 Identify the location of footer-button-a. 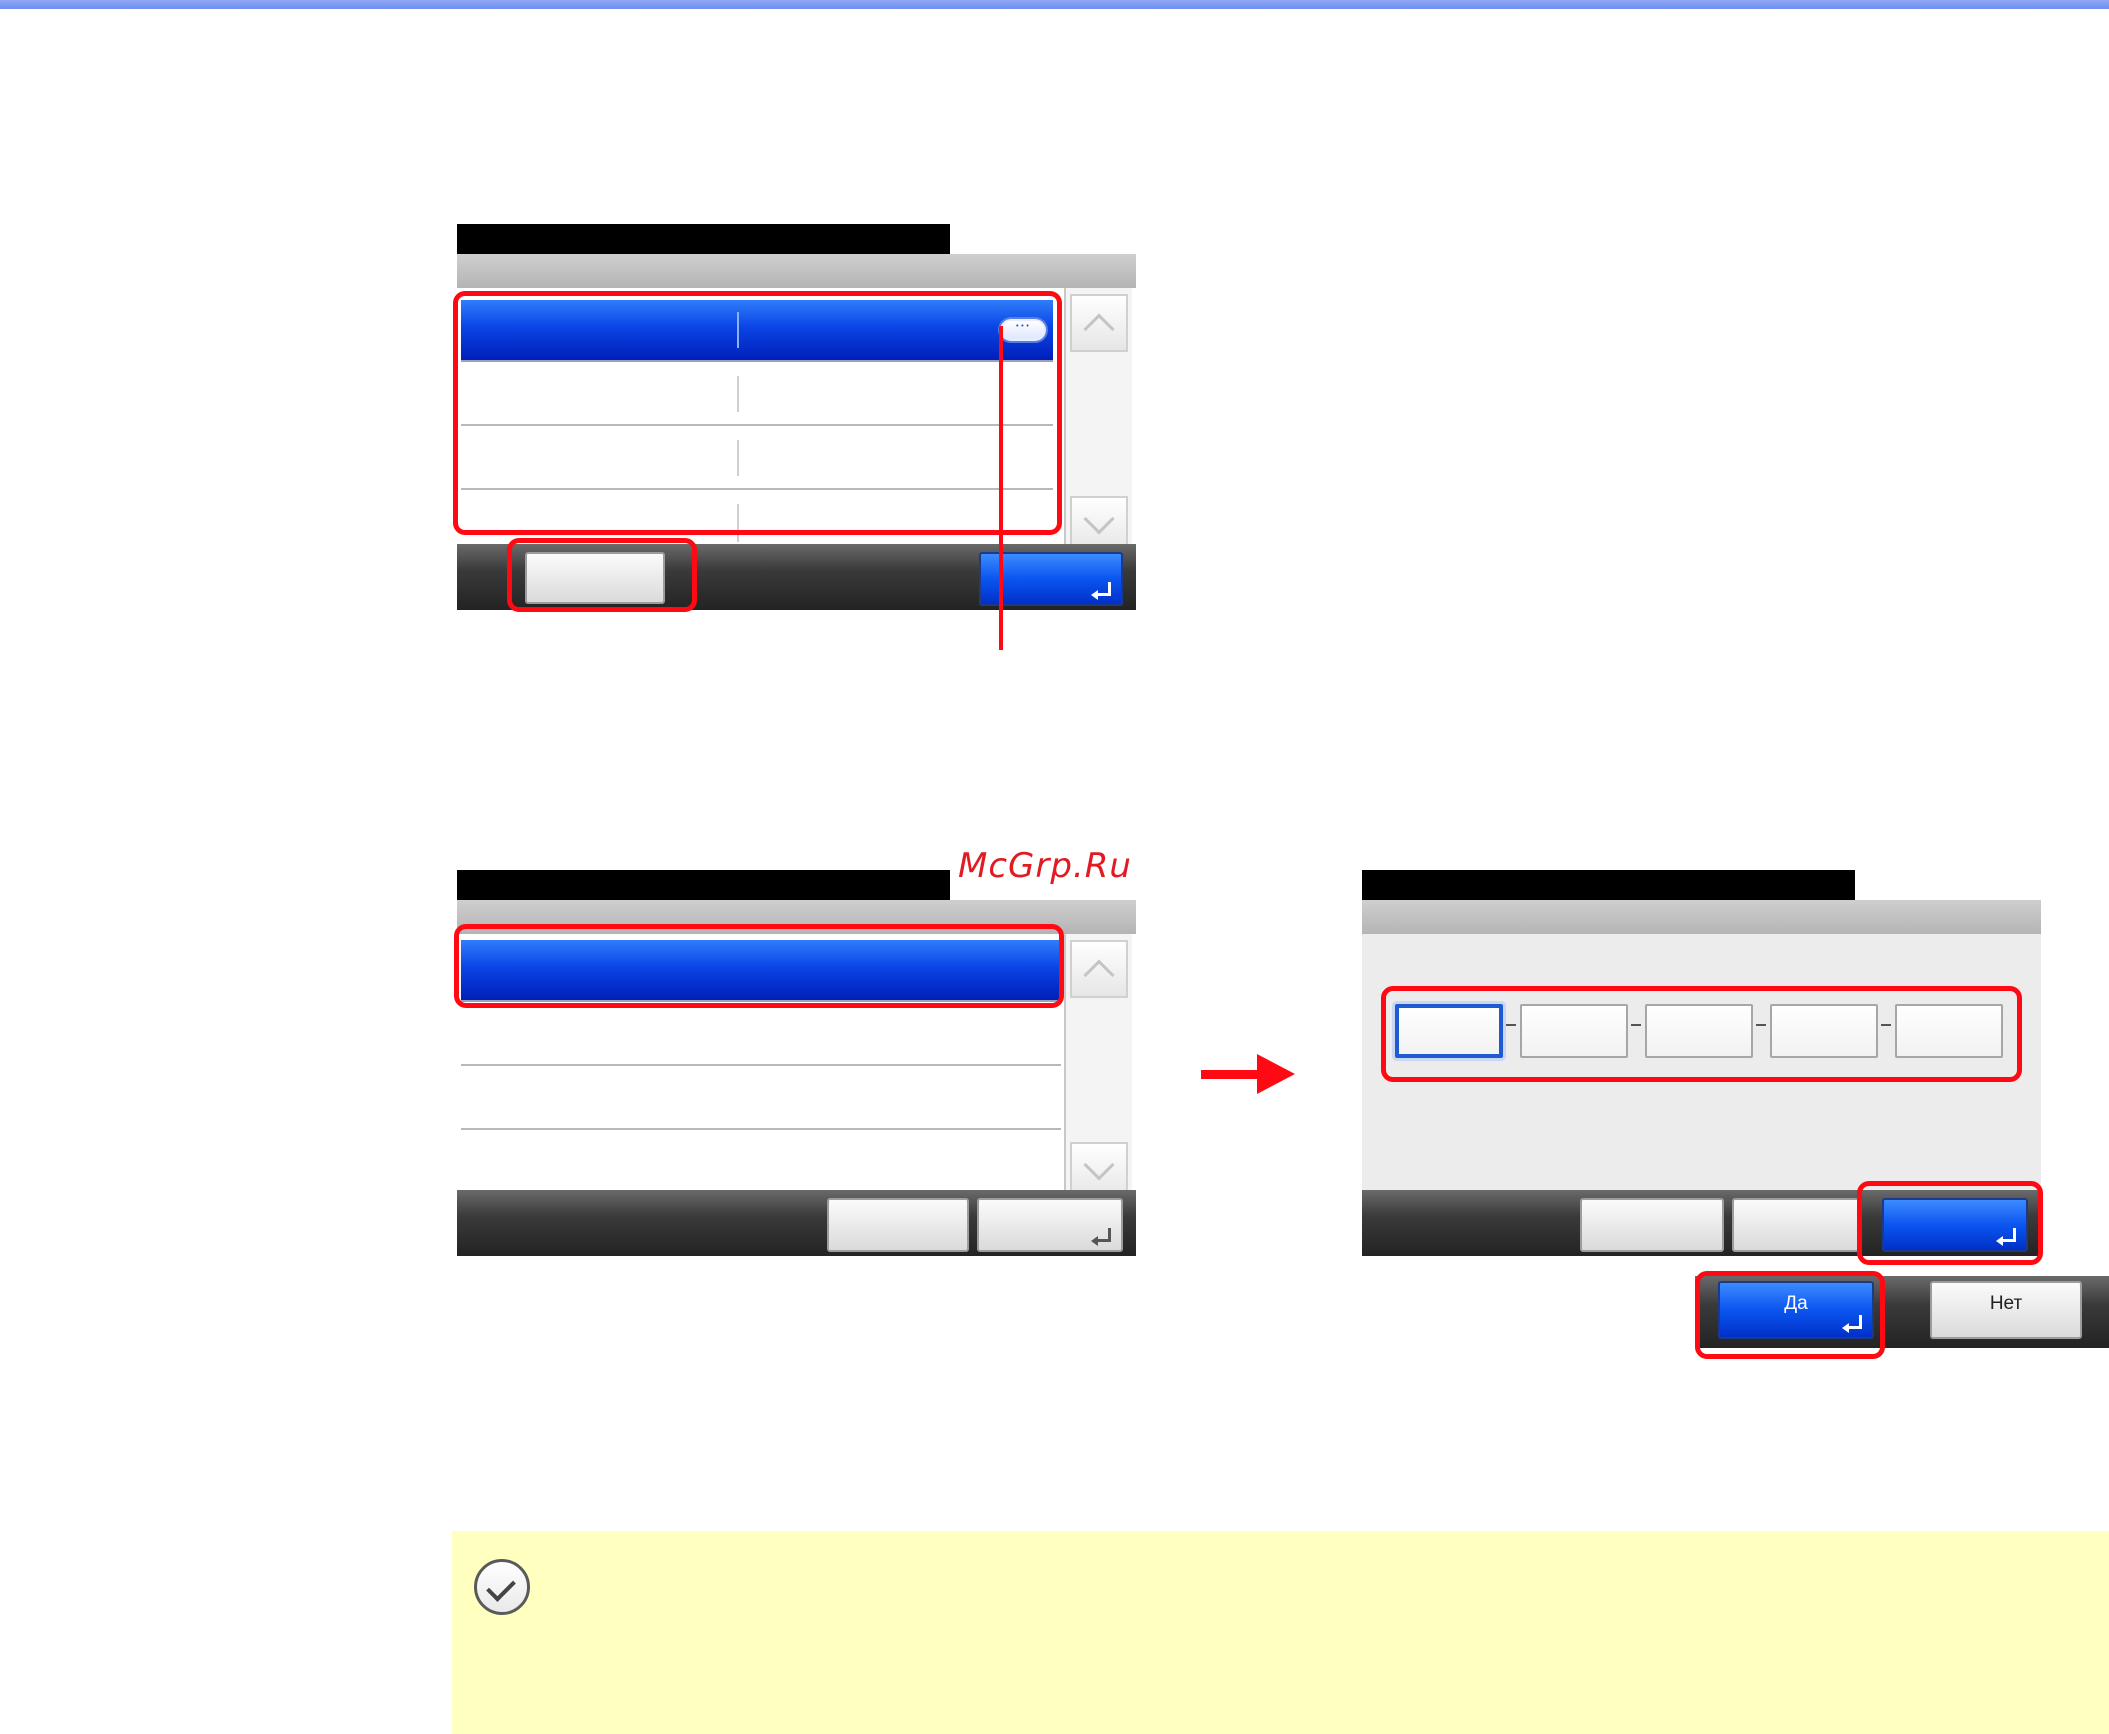
(1652, 1225).